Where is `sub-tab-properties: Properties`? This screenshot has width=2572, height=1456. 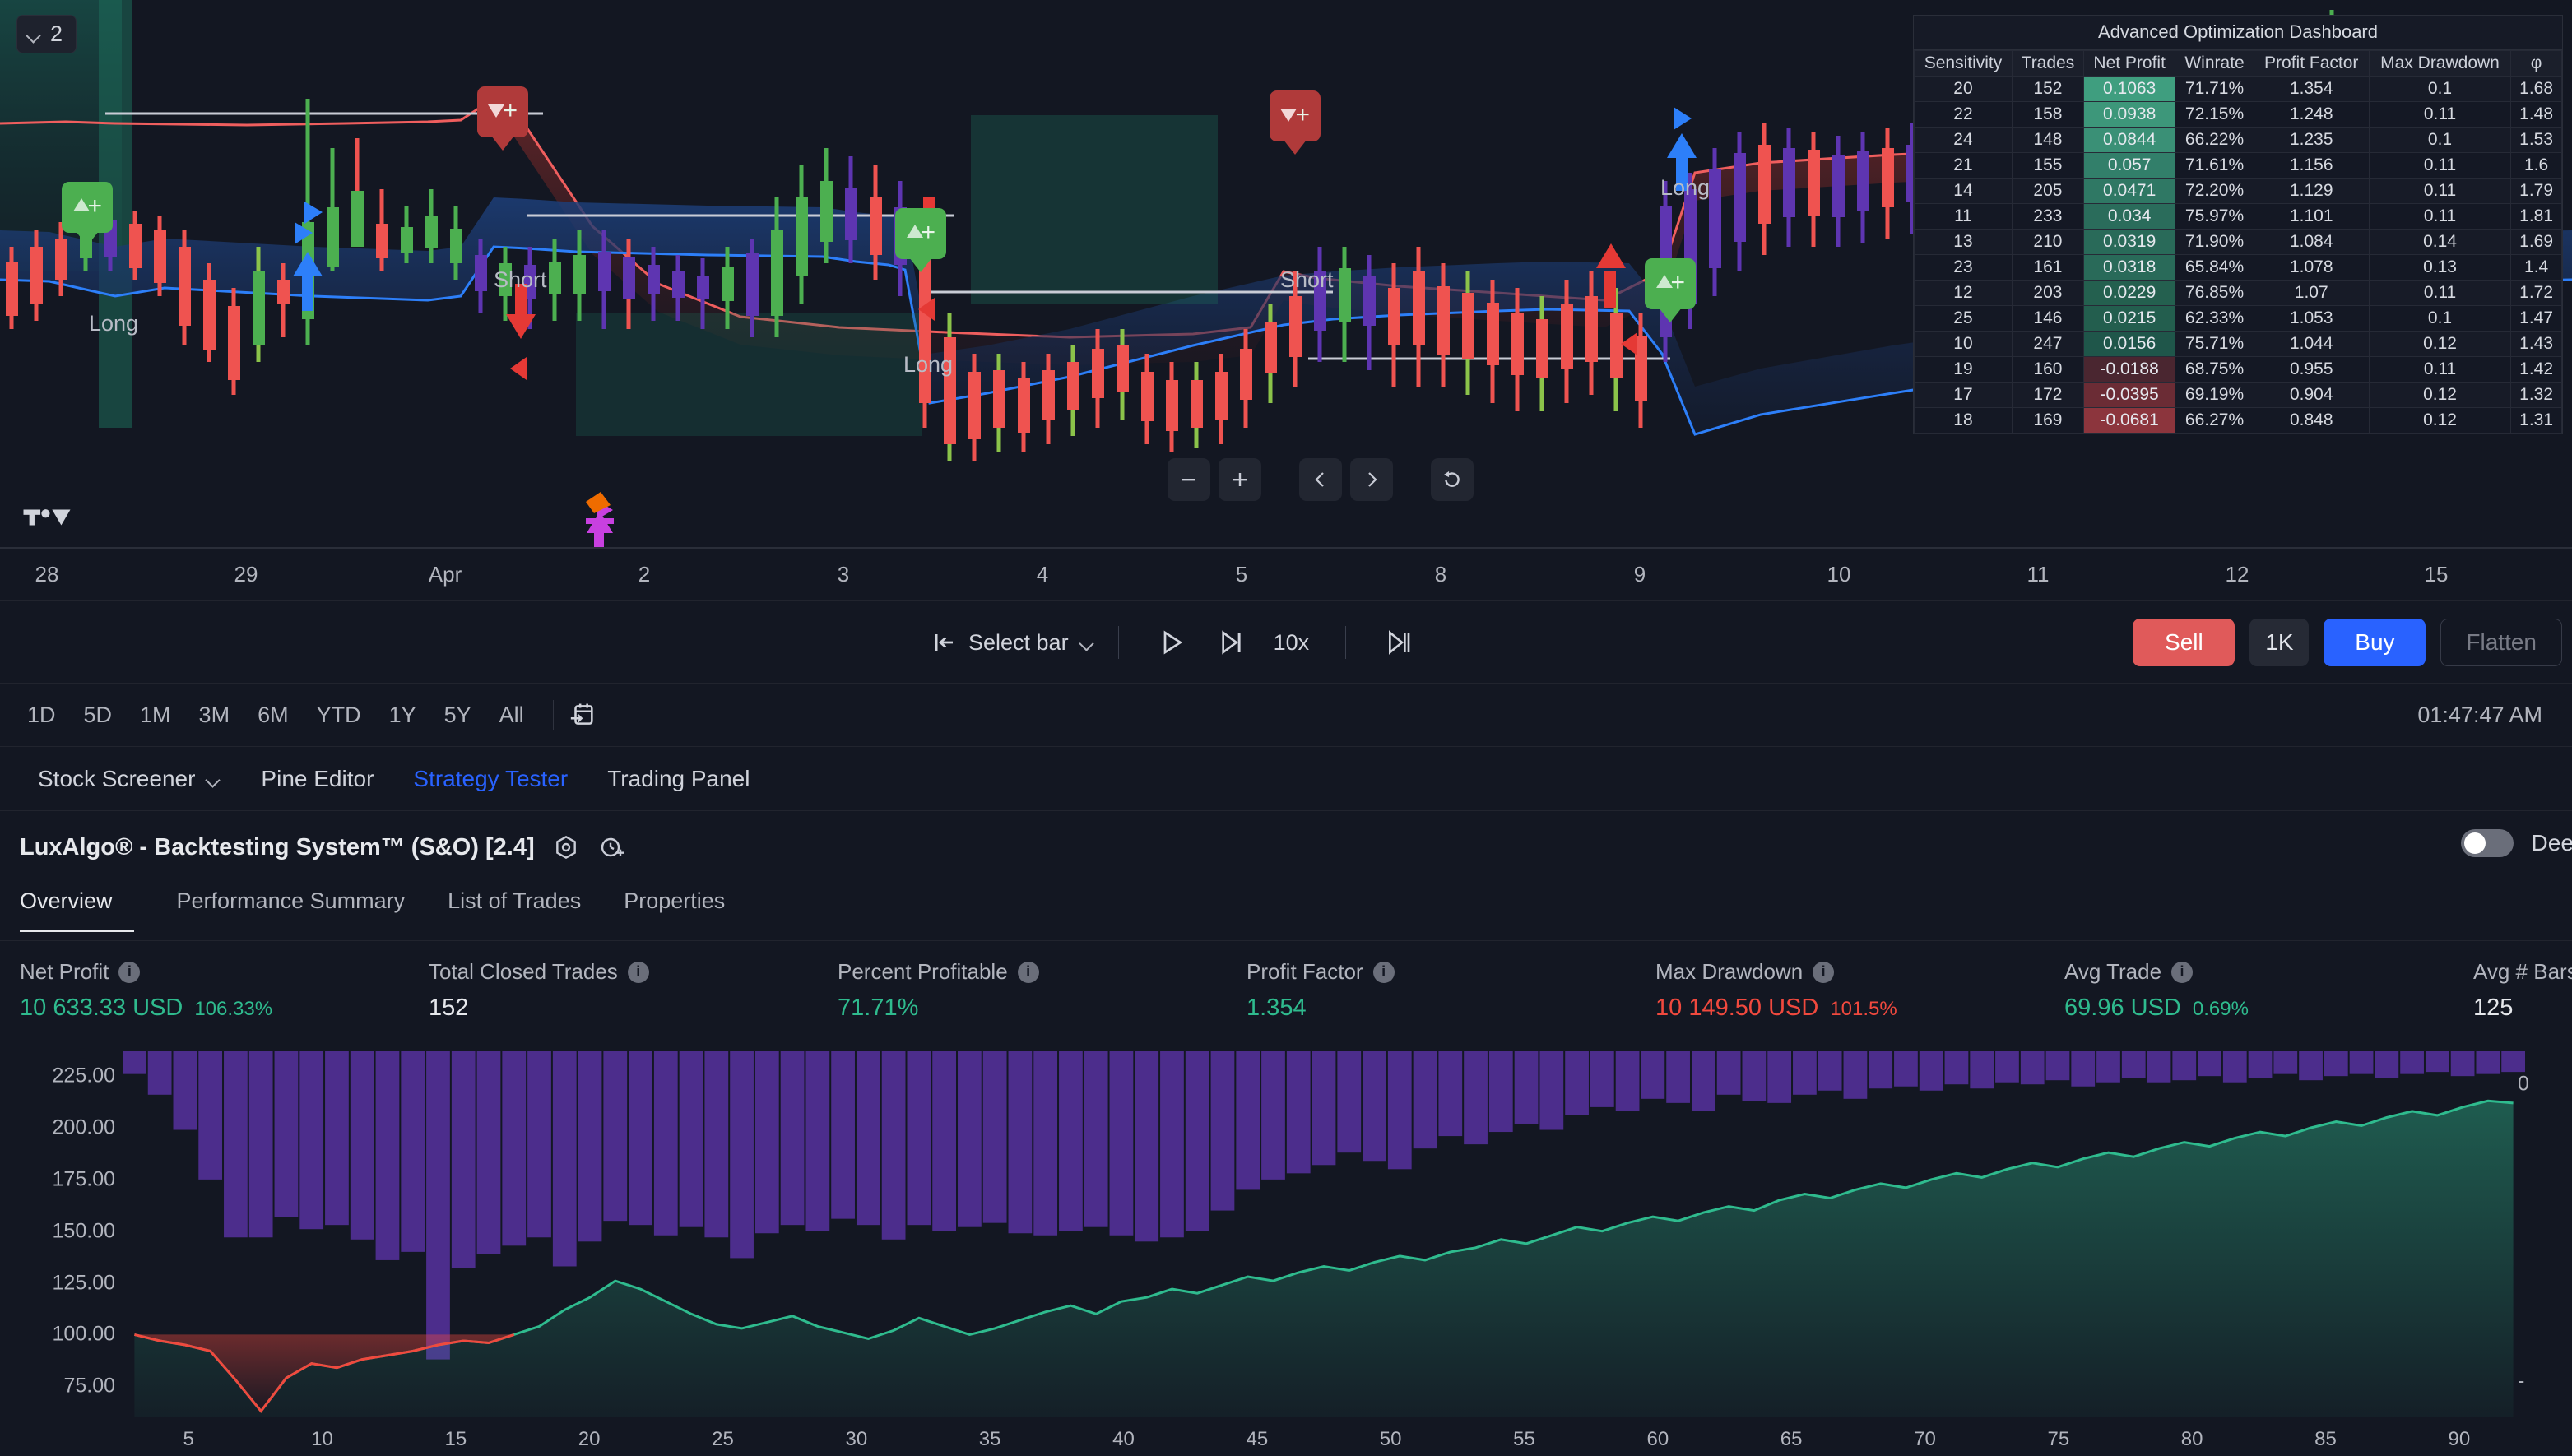
sub-tab-properties: Properties is located at coordinates (674, 908).